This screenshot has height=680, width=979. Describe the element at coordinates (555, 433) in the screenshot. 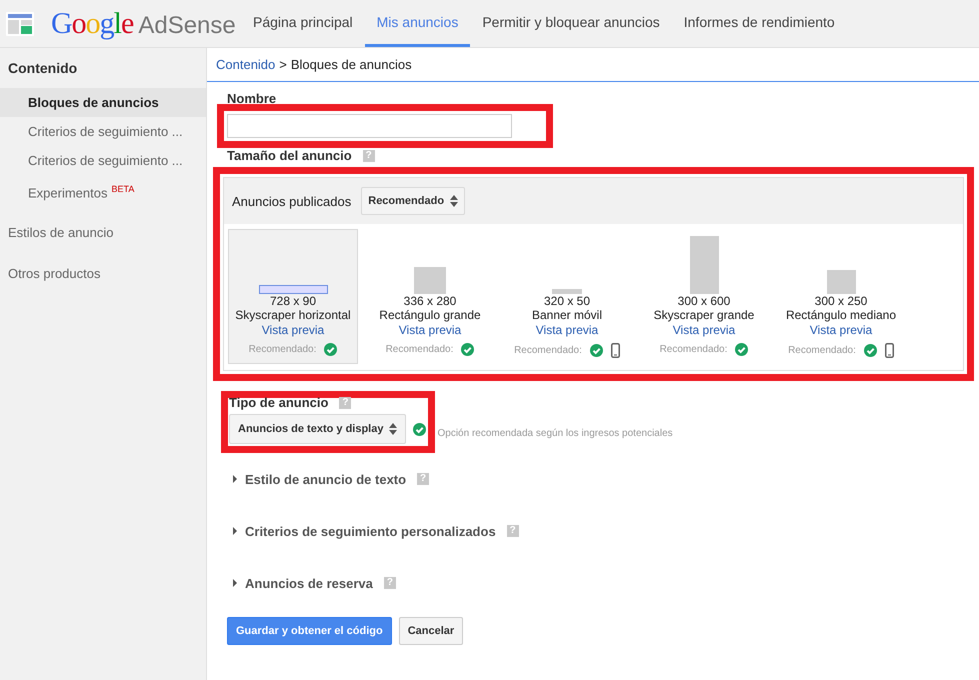

I see `recommendation-note: Opción recomendada según los ingresos potenciales` at that location.